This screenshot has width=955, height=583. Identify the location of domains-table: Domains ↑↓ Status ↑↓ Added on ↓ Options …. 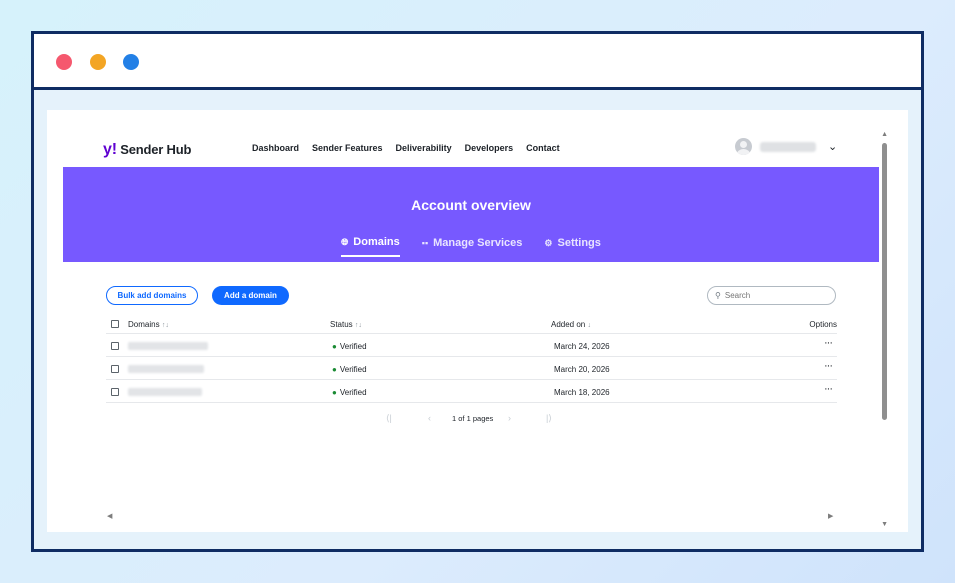
(471, 358).